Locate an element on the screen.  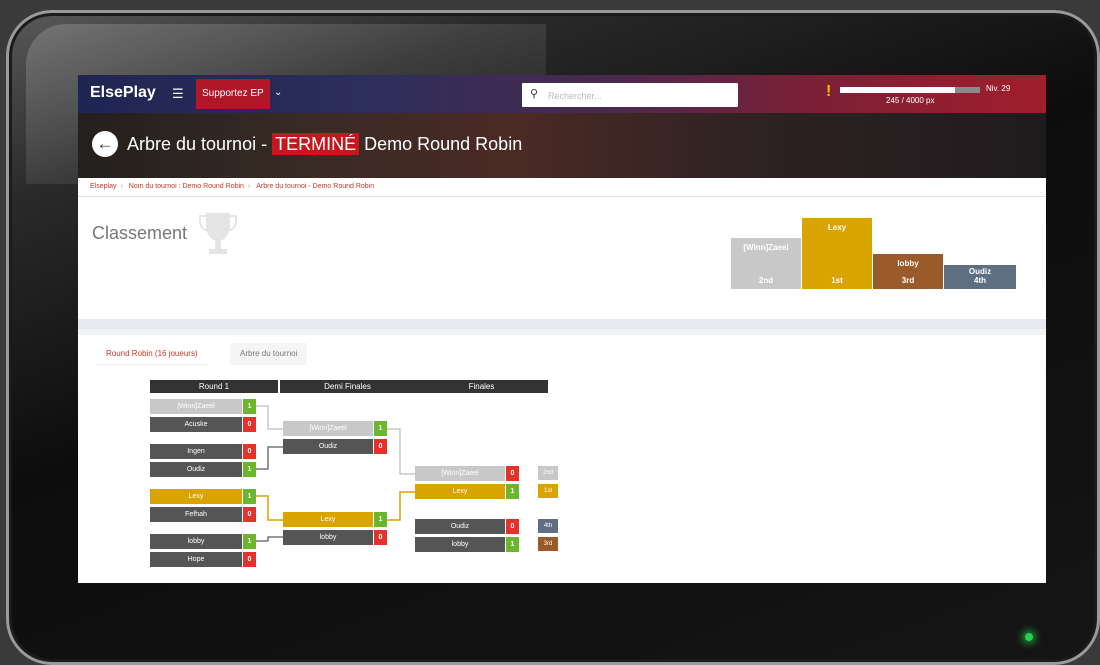
xp-text: 245 / 4000 px is located at coordinates (910, 100).